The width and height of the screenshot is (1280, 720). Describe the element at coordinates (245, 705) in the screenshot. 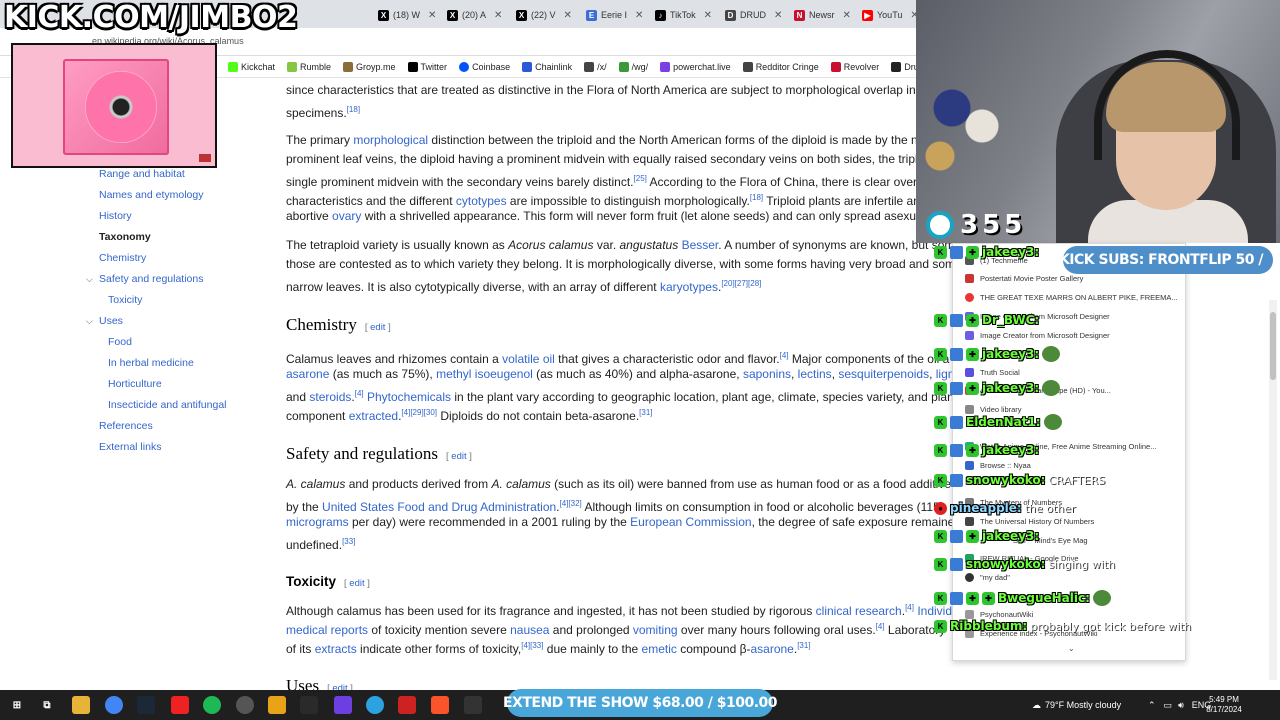

I see `obs-icon` at that location.